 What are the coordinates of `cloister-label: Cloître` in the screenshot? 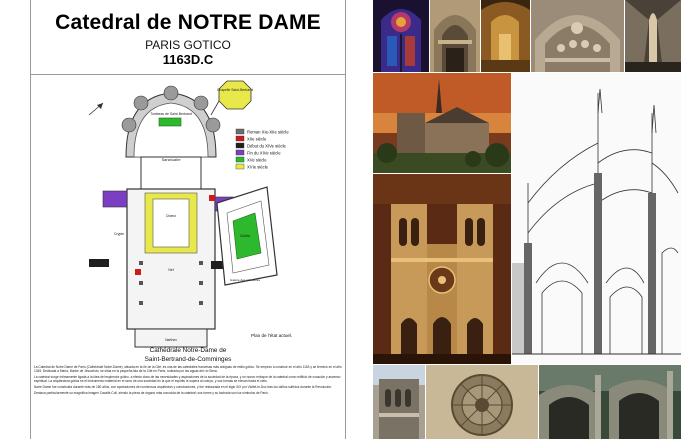 It's located at (245, 236).